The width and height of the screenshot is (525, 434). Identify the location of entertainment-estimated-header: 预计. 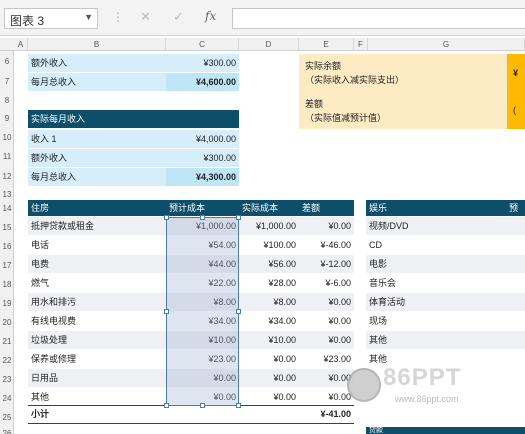
(515, 208).